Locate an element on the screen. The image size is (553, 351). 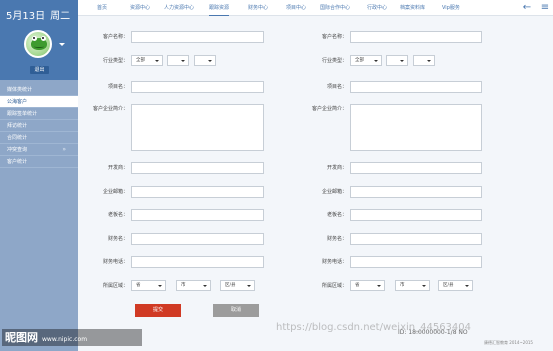
district-select-right: 区/县 is located at coordinates (455, 285).